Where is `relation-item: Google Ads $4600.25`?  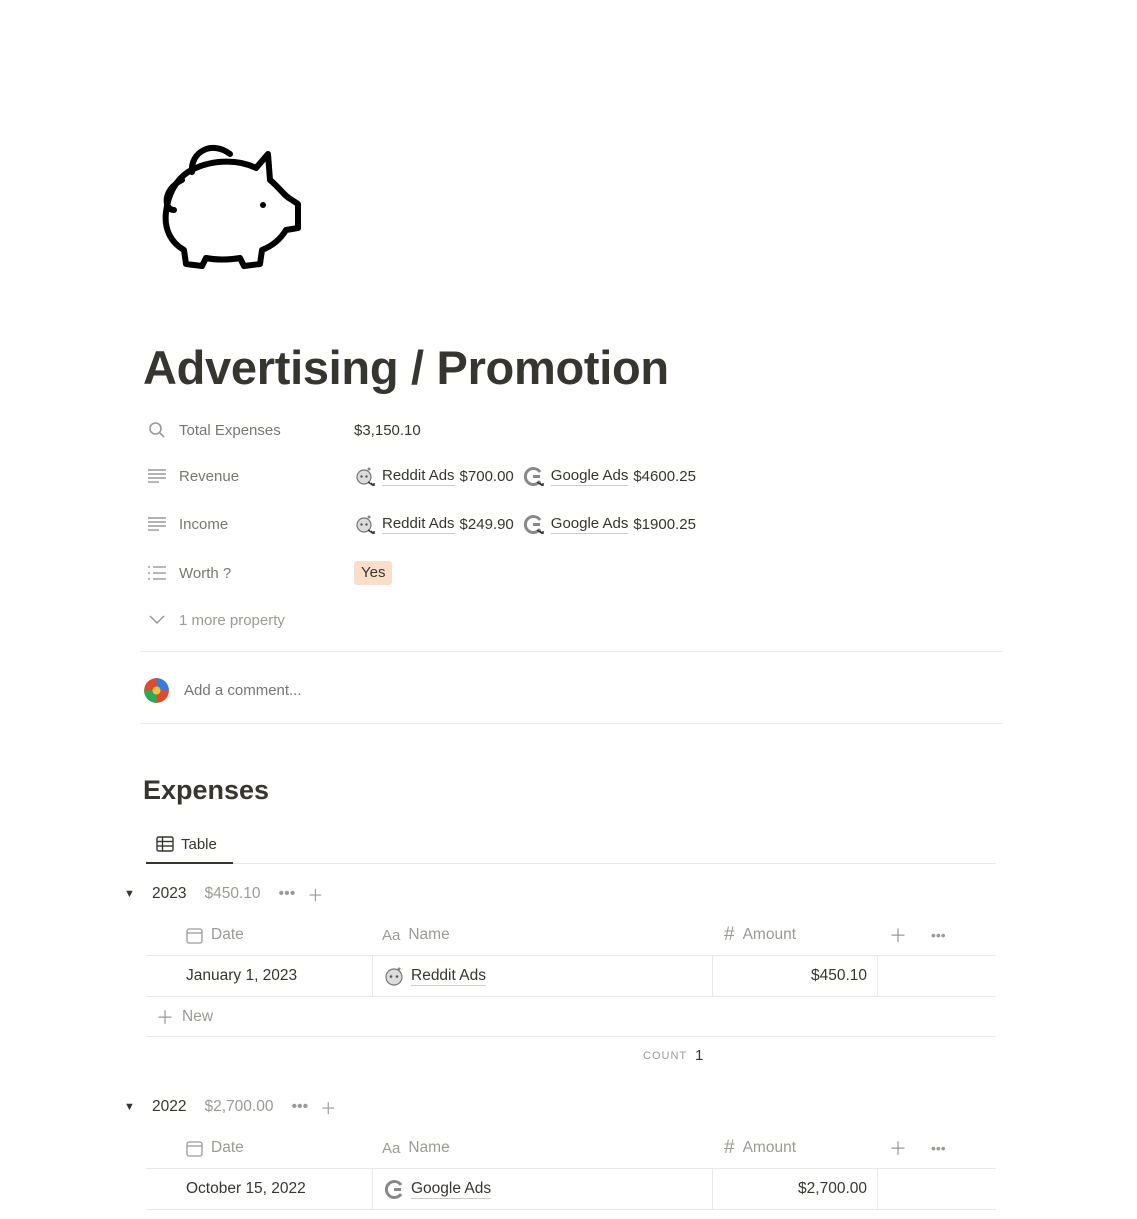
relation-item: Google Ads $4600.25 is located at coordinates (611, 476).